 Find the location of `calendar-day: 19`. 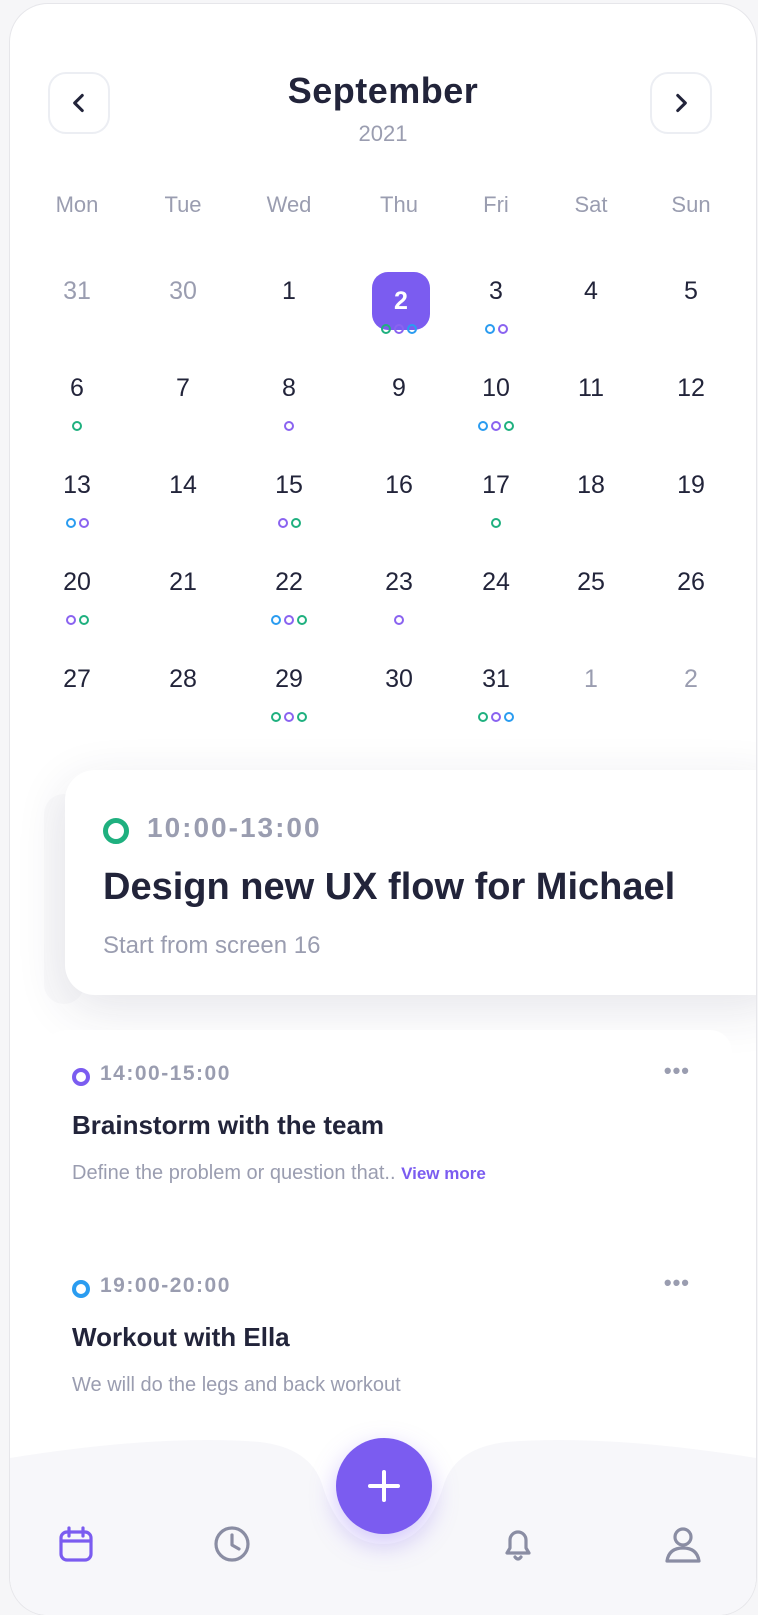

calendar-day: 19 is located at coordinates (691, 485).